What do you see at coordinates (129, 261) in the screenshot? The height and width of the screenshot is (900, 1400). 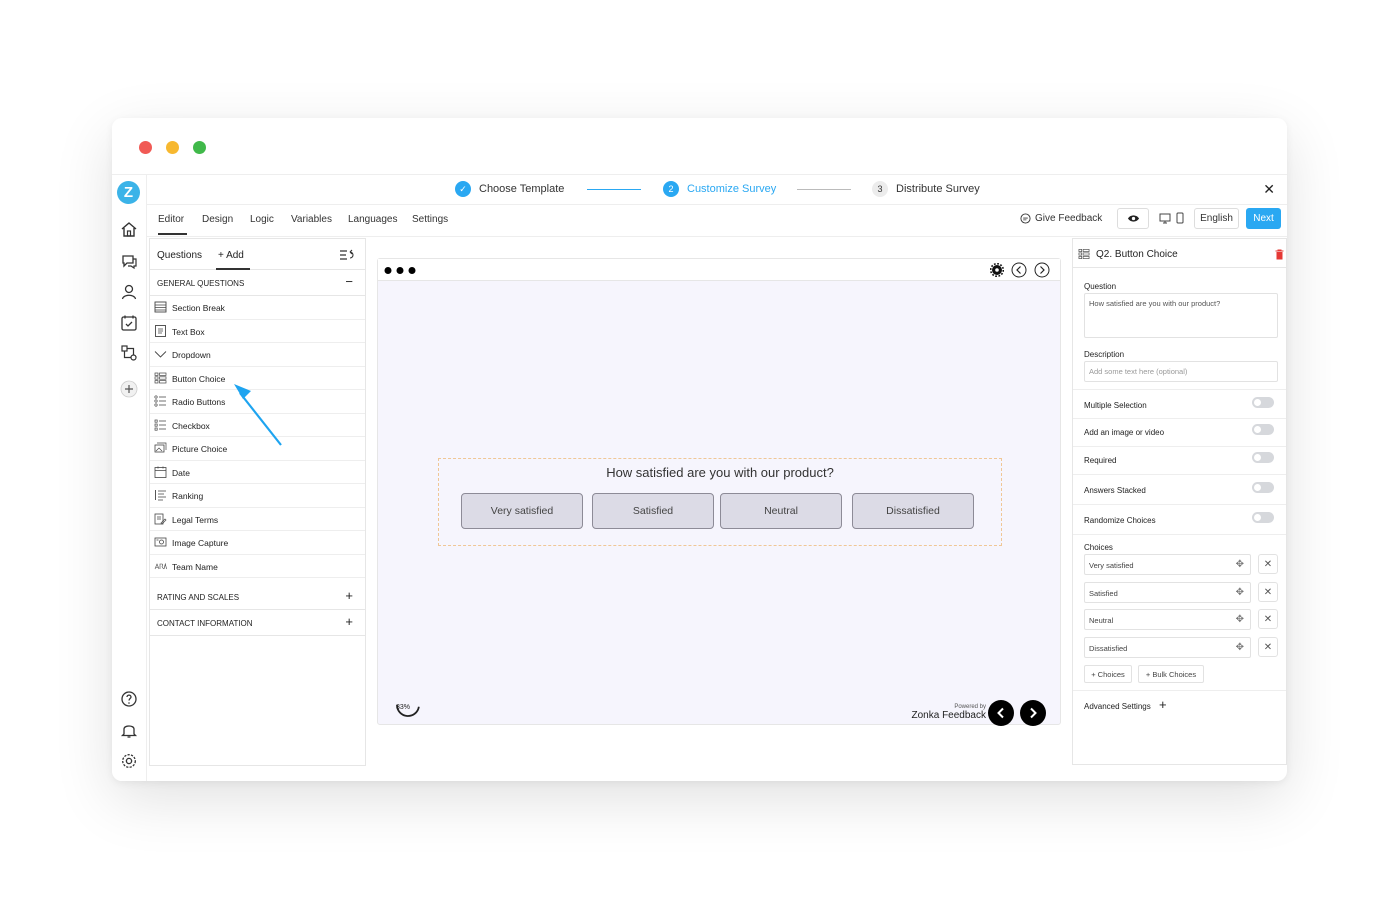 I see `feedback-icon` at bounding box center [129, 261].